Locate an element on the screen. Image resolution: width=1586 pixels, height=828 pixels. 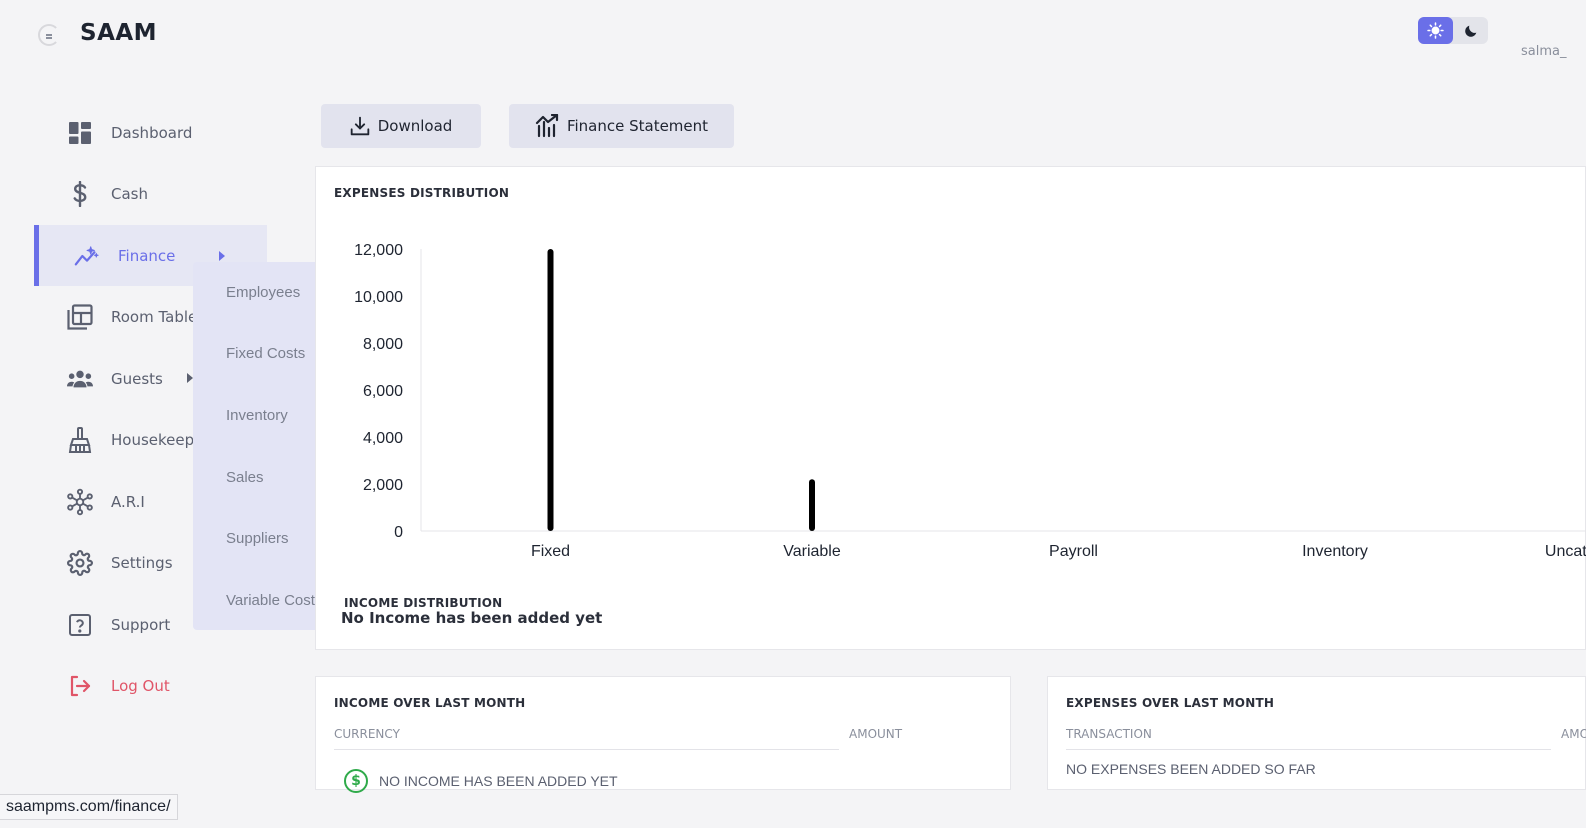
y-tick-label: 6,000 is located at coordinates (383, 391).